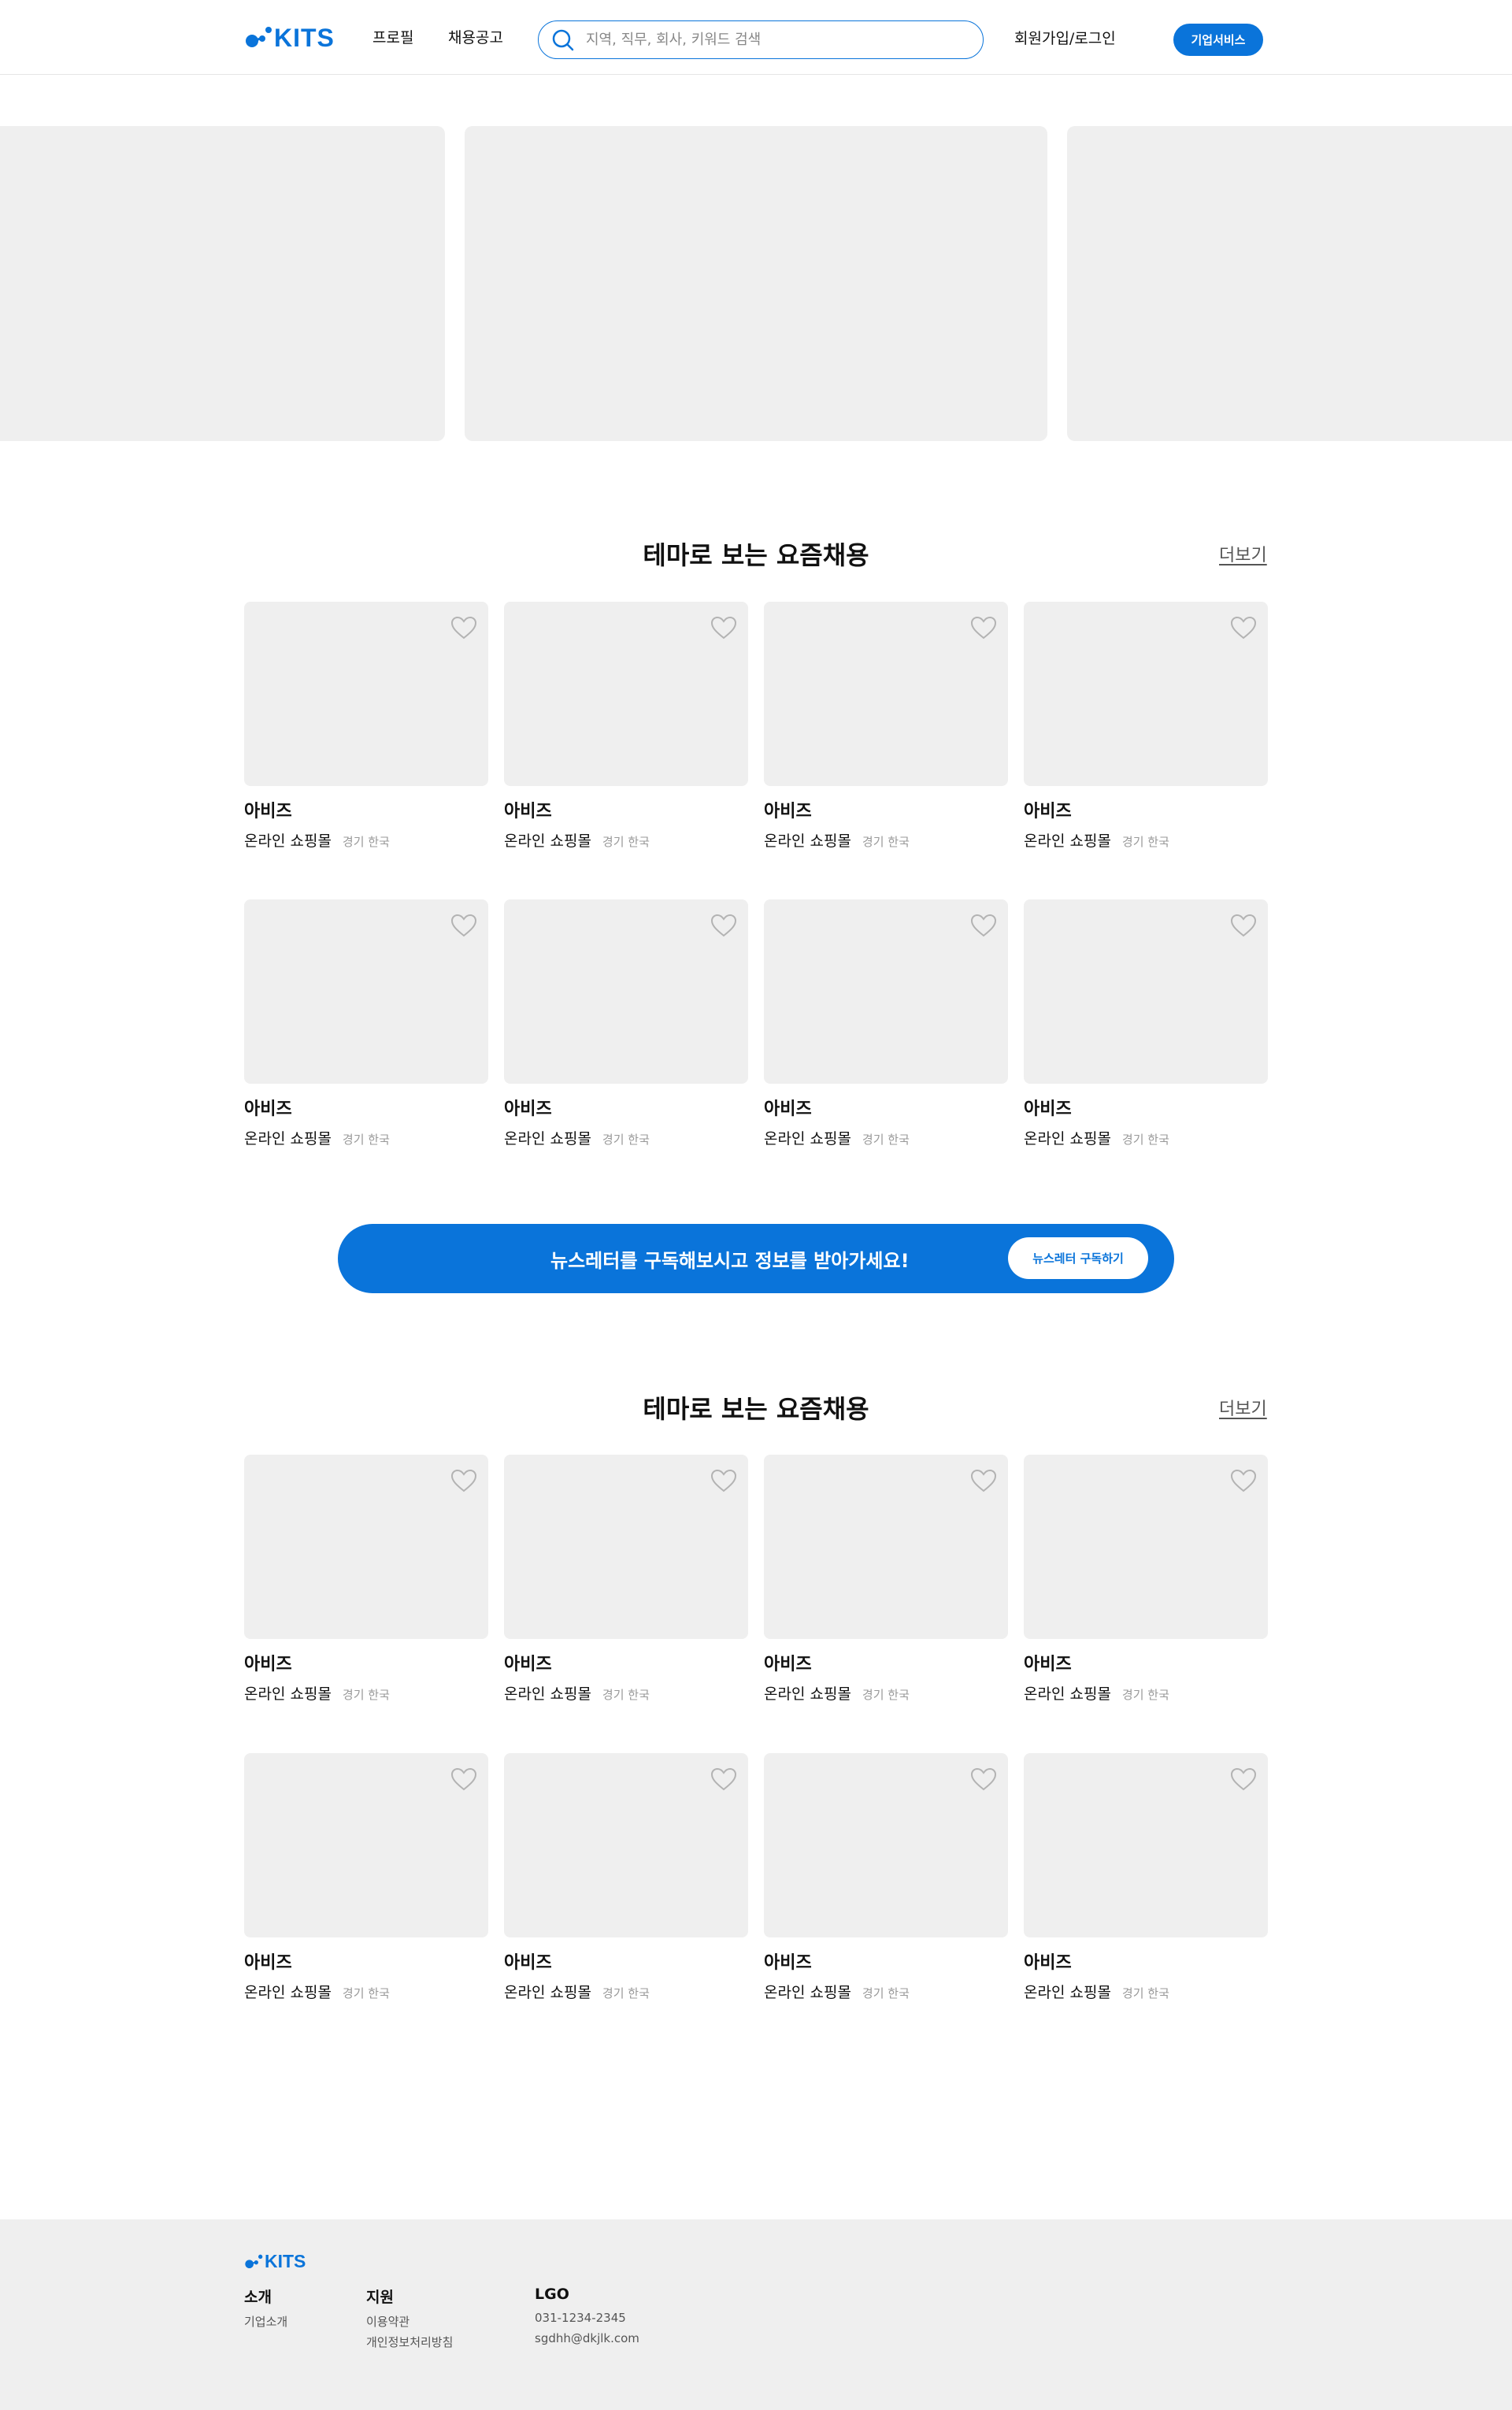 The image size is (1512, 2410). Describe the element at coordinates (409, 2343) in the screenshot. I see `footer-link-privacy: 개인정보처리방침` at that location.